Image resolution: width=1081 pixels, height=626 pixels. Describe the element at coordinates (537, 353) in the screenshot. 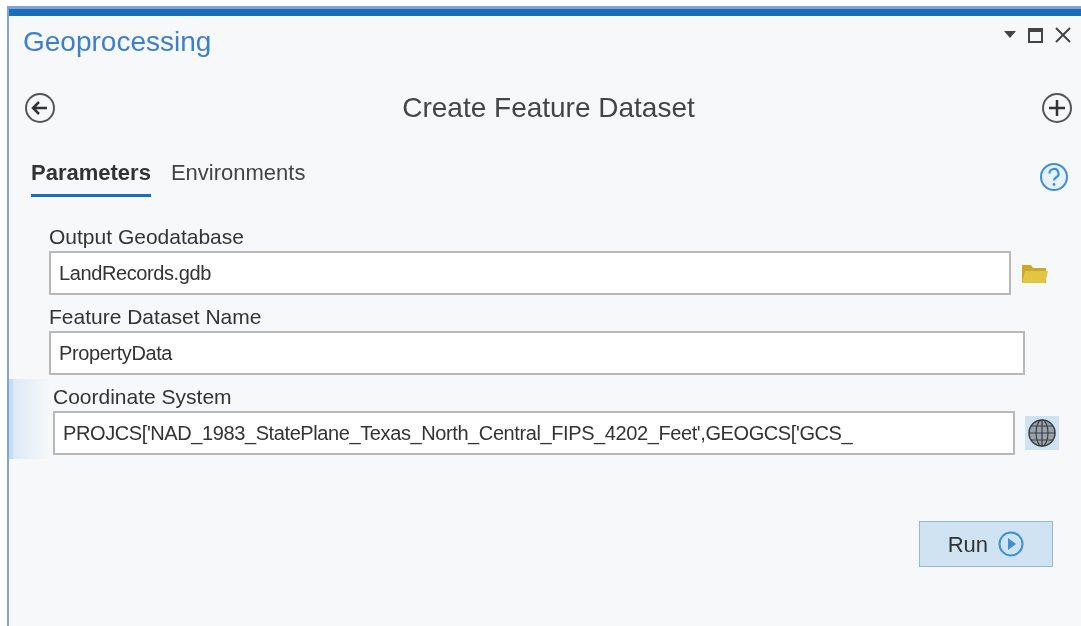

I see `input-field: PropertyData` at that location.